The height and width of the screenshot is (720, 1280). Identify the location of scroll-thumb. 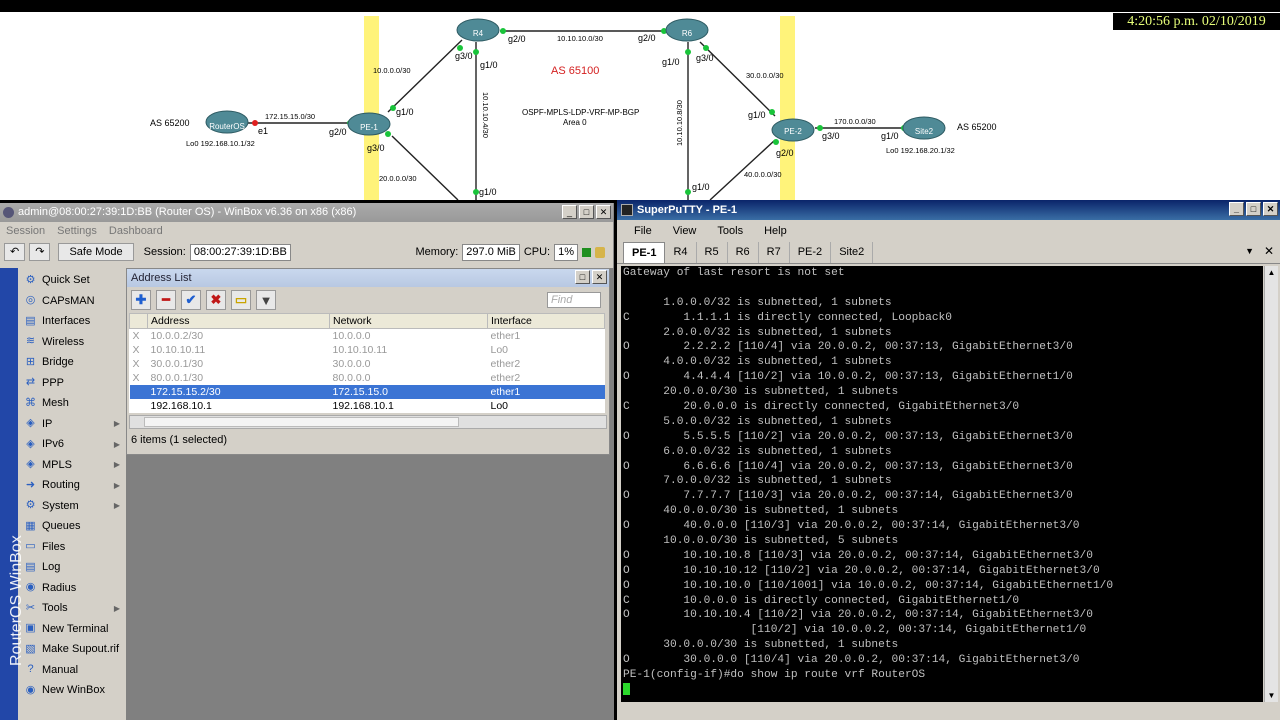
(301, 421).